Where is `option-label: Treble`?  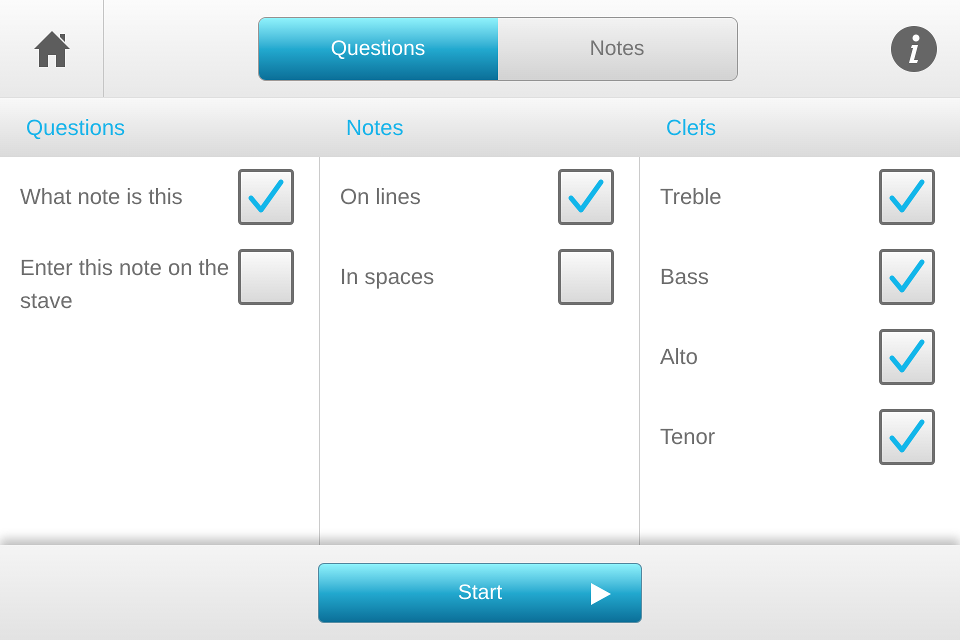
option-label: Treble is located at coordinates (691, 197).